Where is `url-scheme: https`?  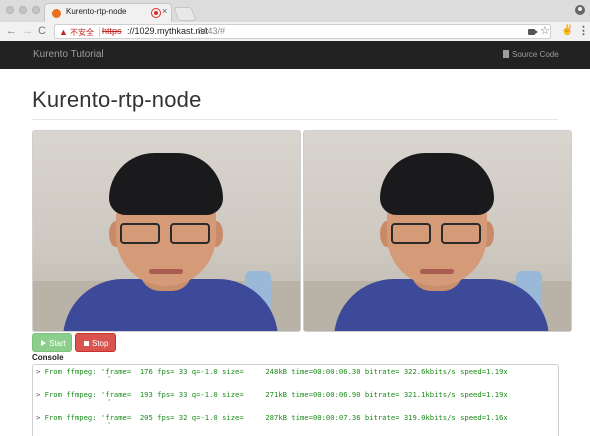
url-scheme: https is located at coordinates (112, 31).